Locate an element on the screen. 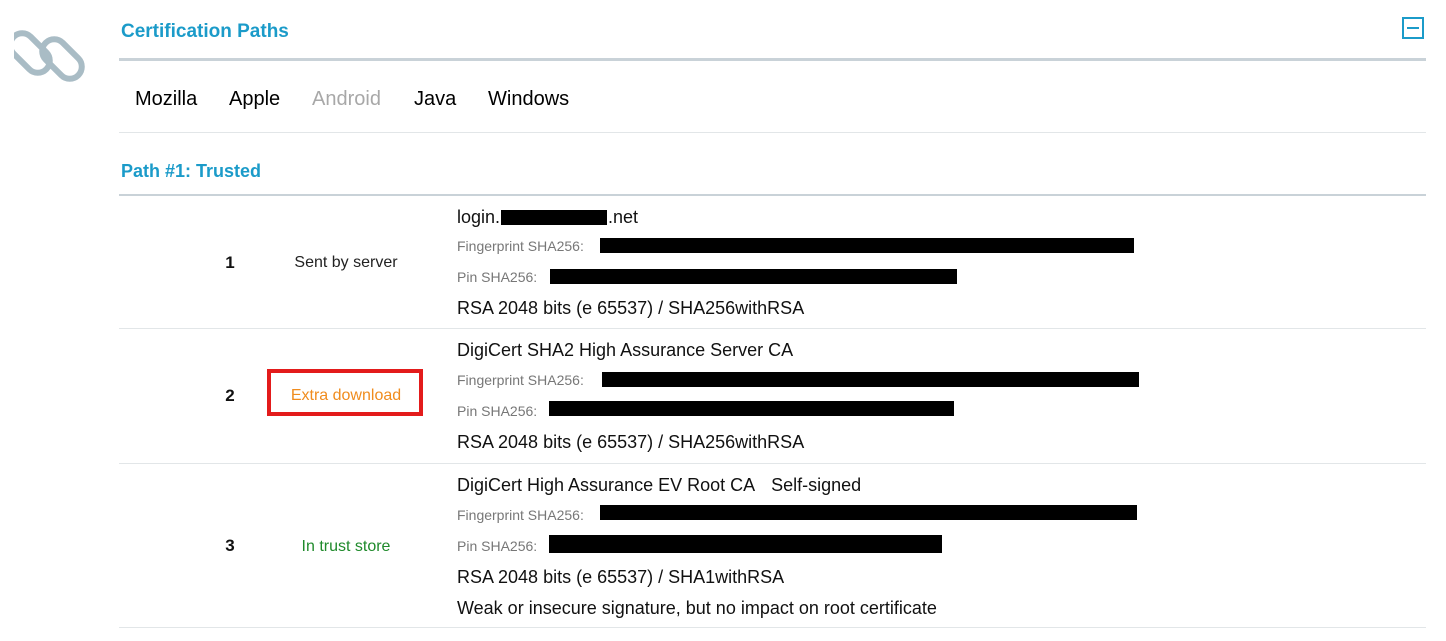 The height and width of the screenshot is (641, 1446). trust-store-tabs: Mozilla Apple Android Java Windows is located at coordinates (772, 97).